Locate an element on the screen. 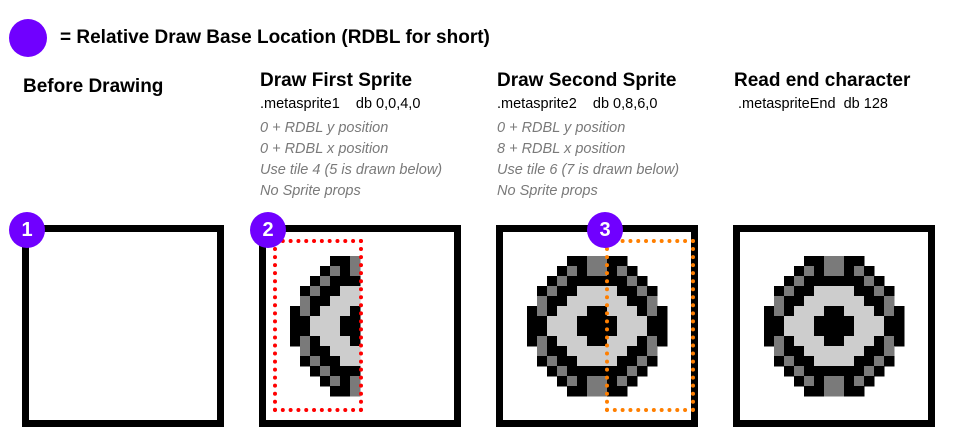 This screenshot has width=959, height=446. full-sprite-final is located at coordinates (834, 326).